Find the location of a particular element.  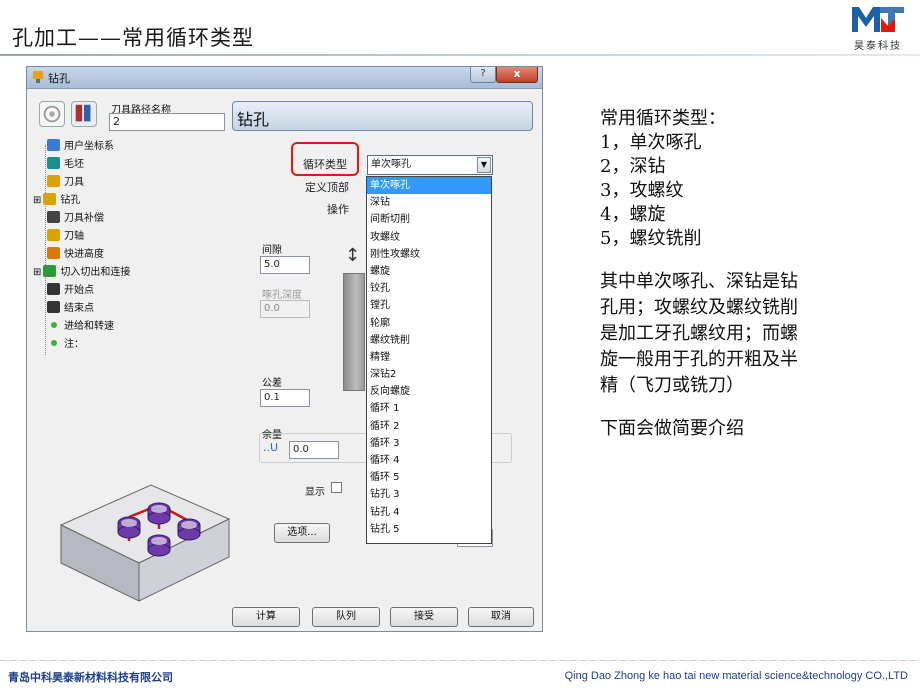

notes-closing: 下面会做简要介绍 is located at coordinates (672, 428).